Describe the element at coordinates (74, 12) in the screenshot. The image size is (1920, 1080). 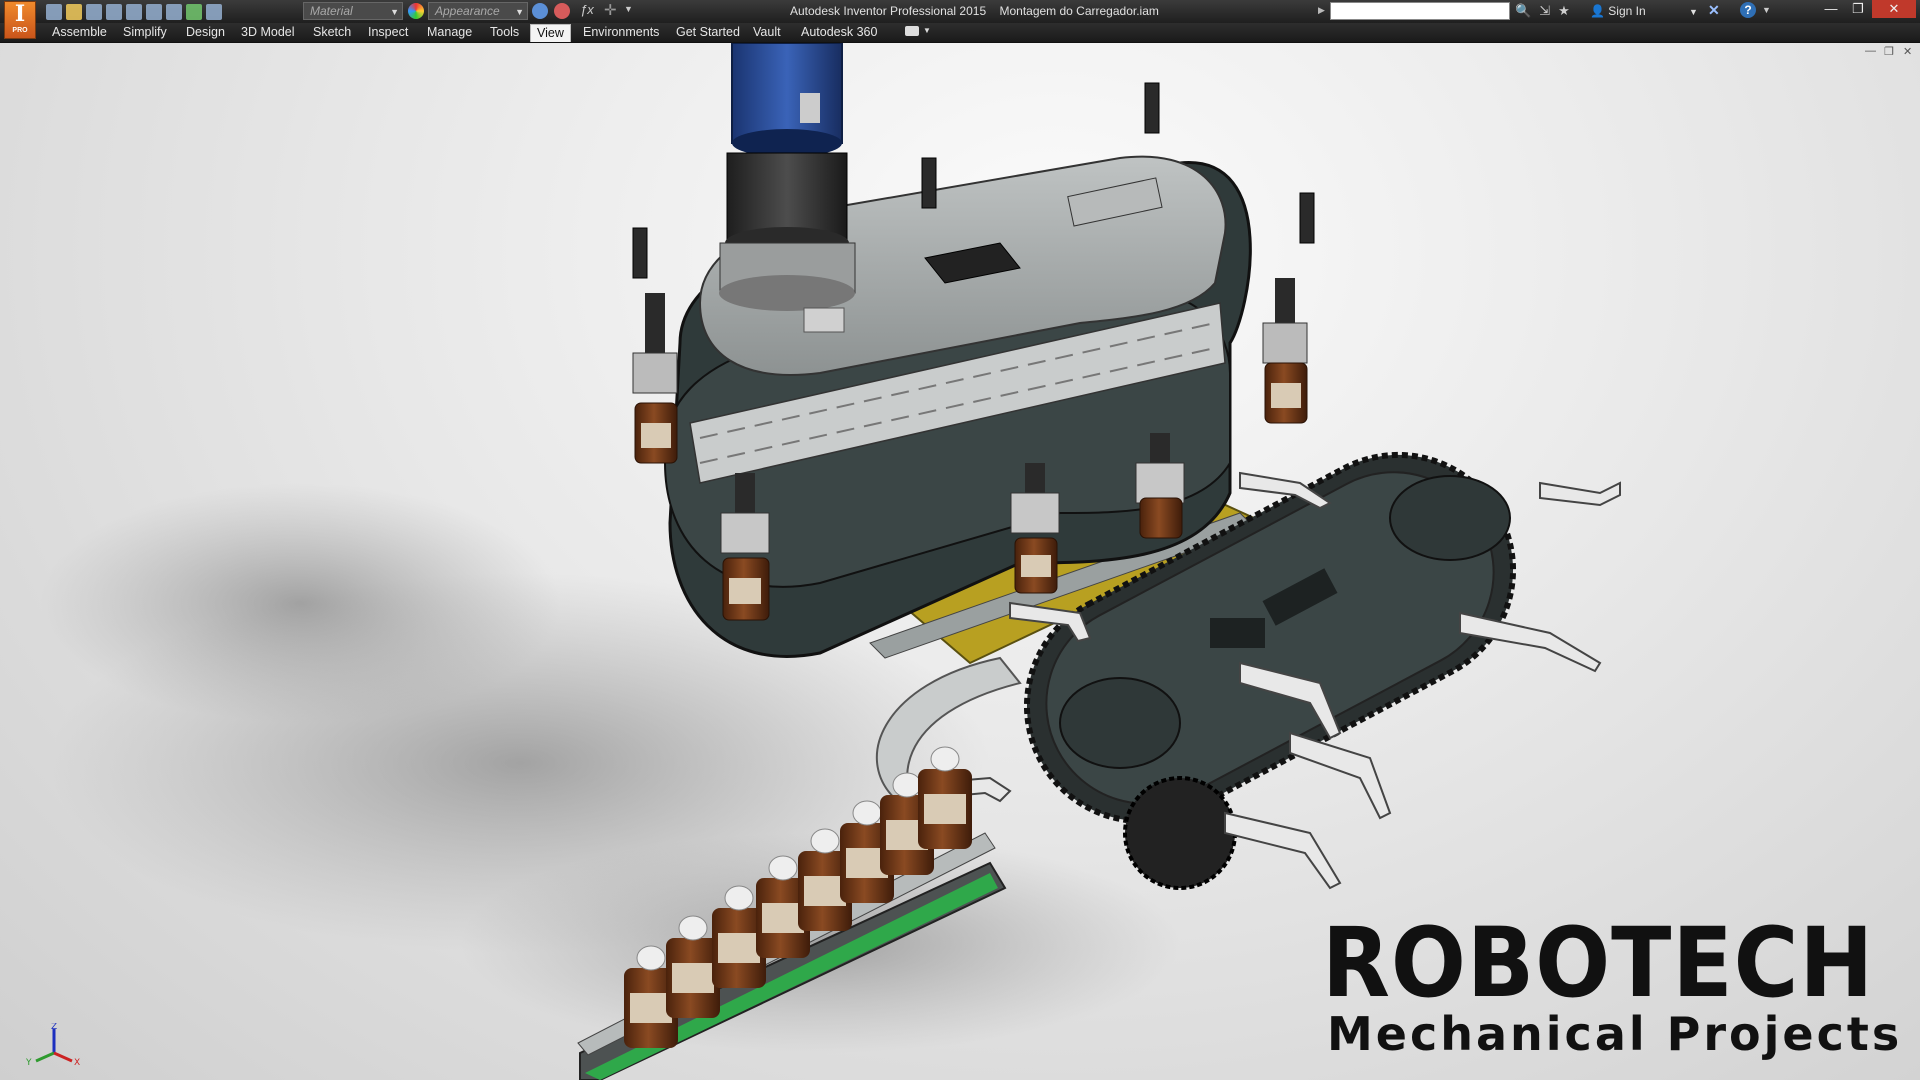
I see `open-folder-icon` at that location.